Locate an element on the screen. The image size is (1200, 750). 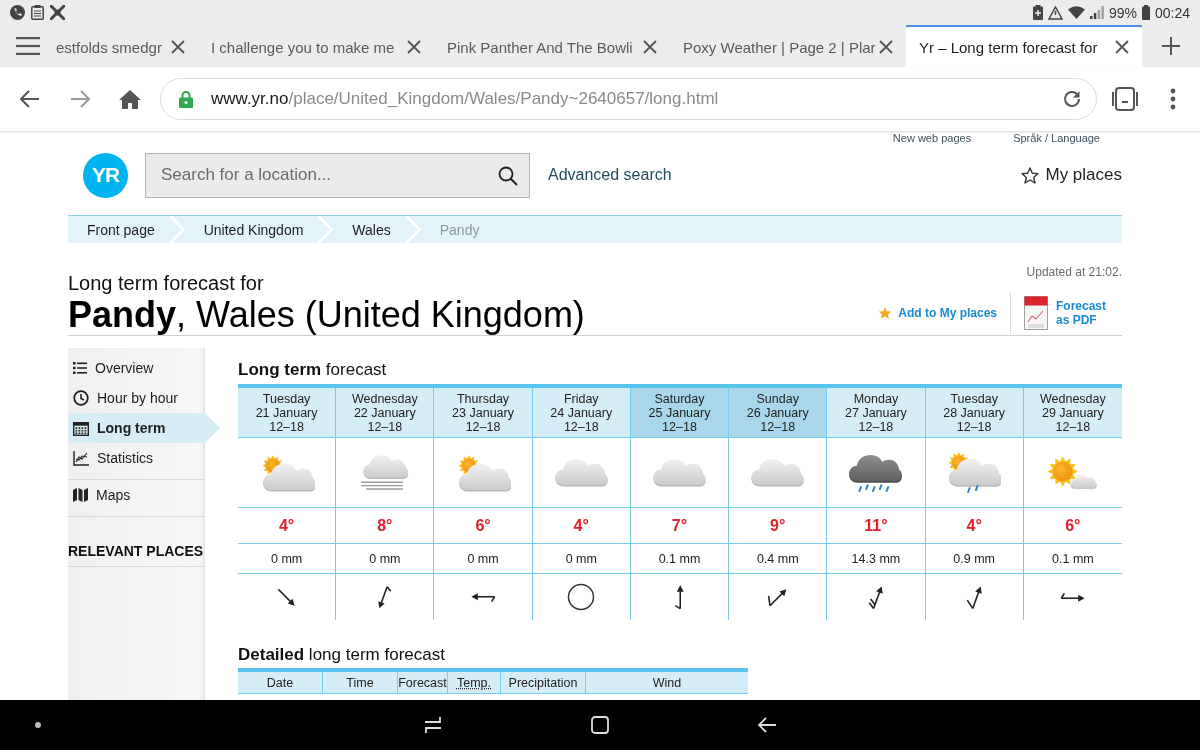
weekday-label: Saturday is located at coordinates (679, 398).